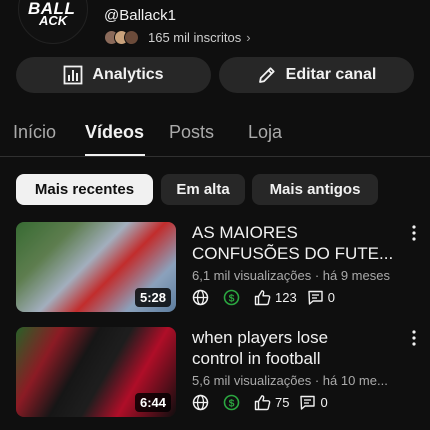 Image resolution: width=430 pixels, height=430 pixels. I want to click on analytics-button: Analytics, so click(113, 75).